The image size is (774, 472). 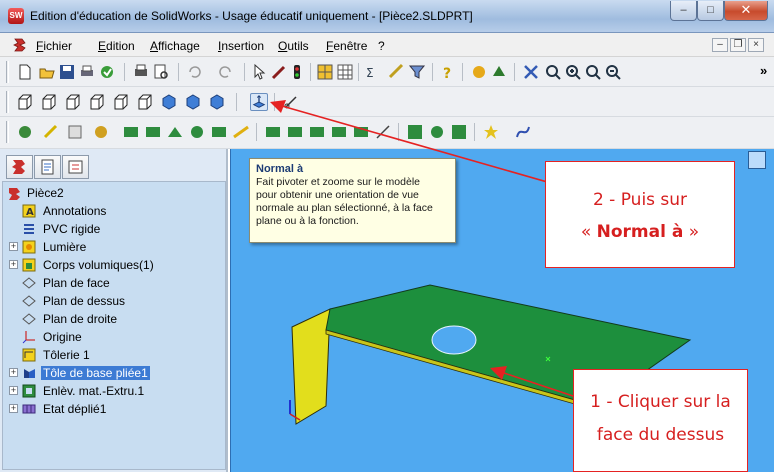 What do you see at coordinates (259, 72) in the screenshot?
I see `select-arrow-icon` at bounding box center [259, 72].